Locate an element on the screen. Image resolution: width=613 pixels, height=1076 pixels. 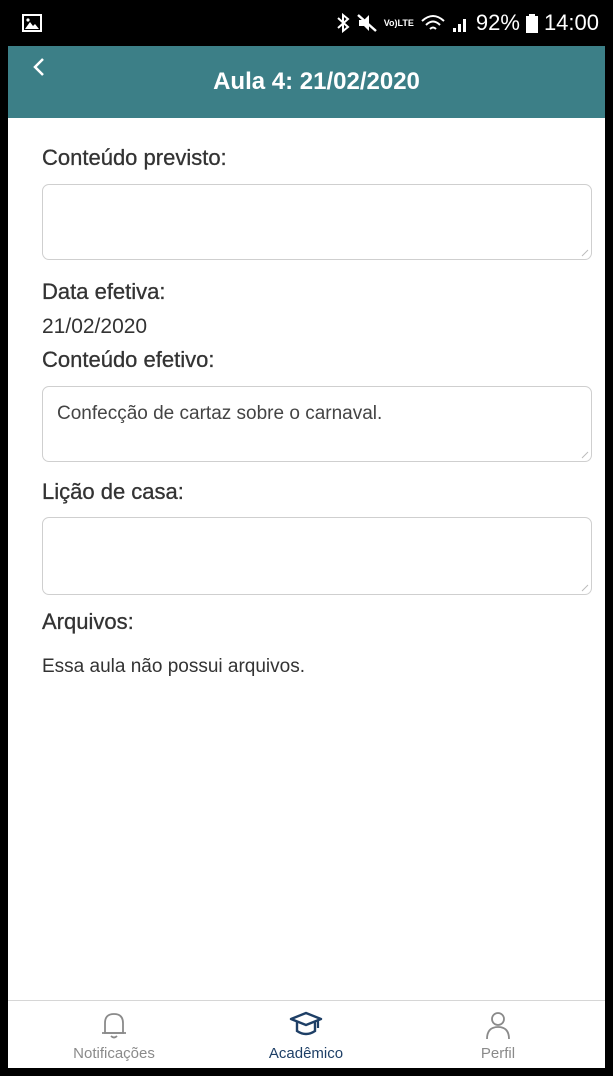
nav-label-notificacoes: Notificações is located at coordinates (114, 1053).